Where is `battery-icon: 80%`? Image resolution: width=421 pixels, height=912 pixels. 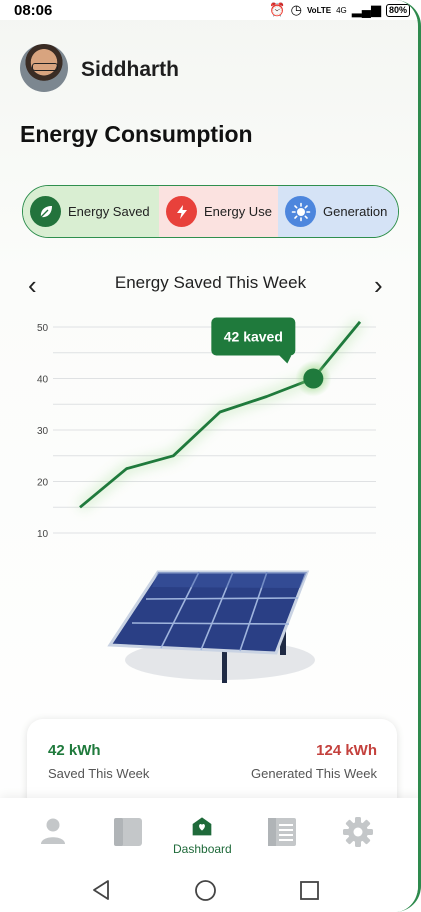 battery-icon: 80% is located at coordinates (397, 10).